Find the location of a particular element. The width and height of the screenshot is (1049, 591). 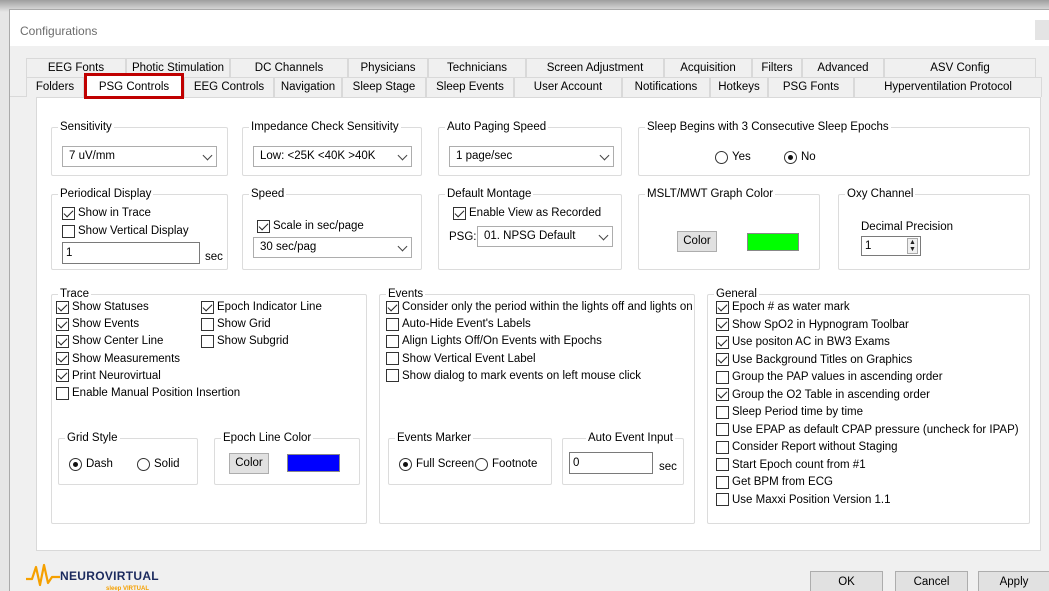

montage-select: 01. NPSG Default is located at coordinates (545, 236).